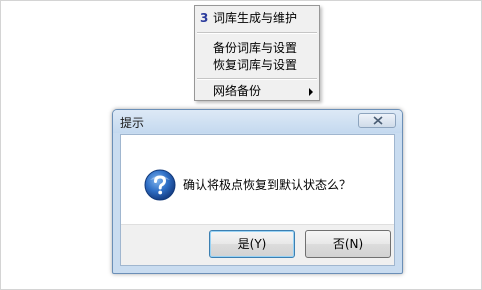  I want to click on question-icon, so click(160, 185).